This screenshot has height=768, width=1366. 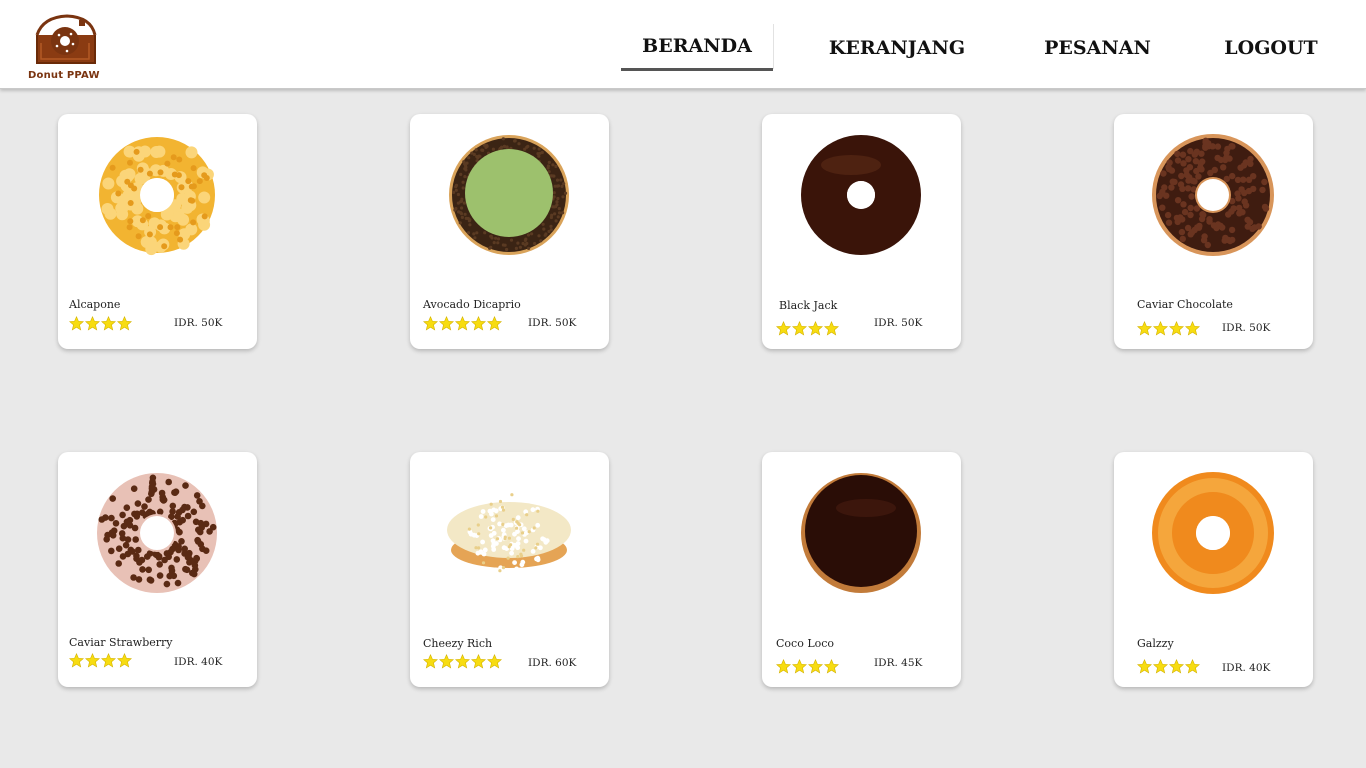 I want to click on product-name: Caviar Chocolate, so click(x=1185, y=304).